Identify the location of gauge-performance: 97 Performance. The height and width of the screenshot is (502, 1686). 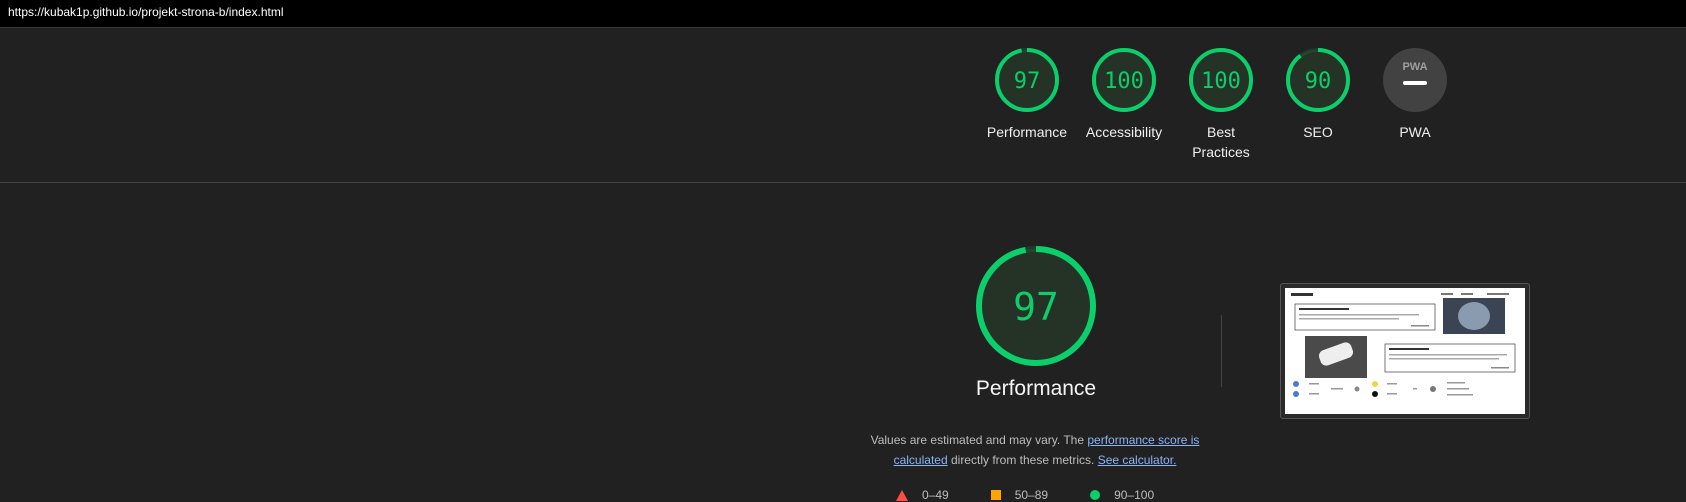
(1027, 94).